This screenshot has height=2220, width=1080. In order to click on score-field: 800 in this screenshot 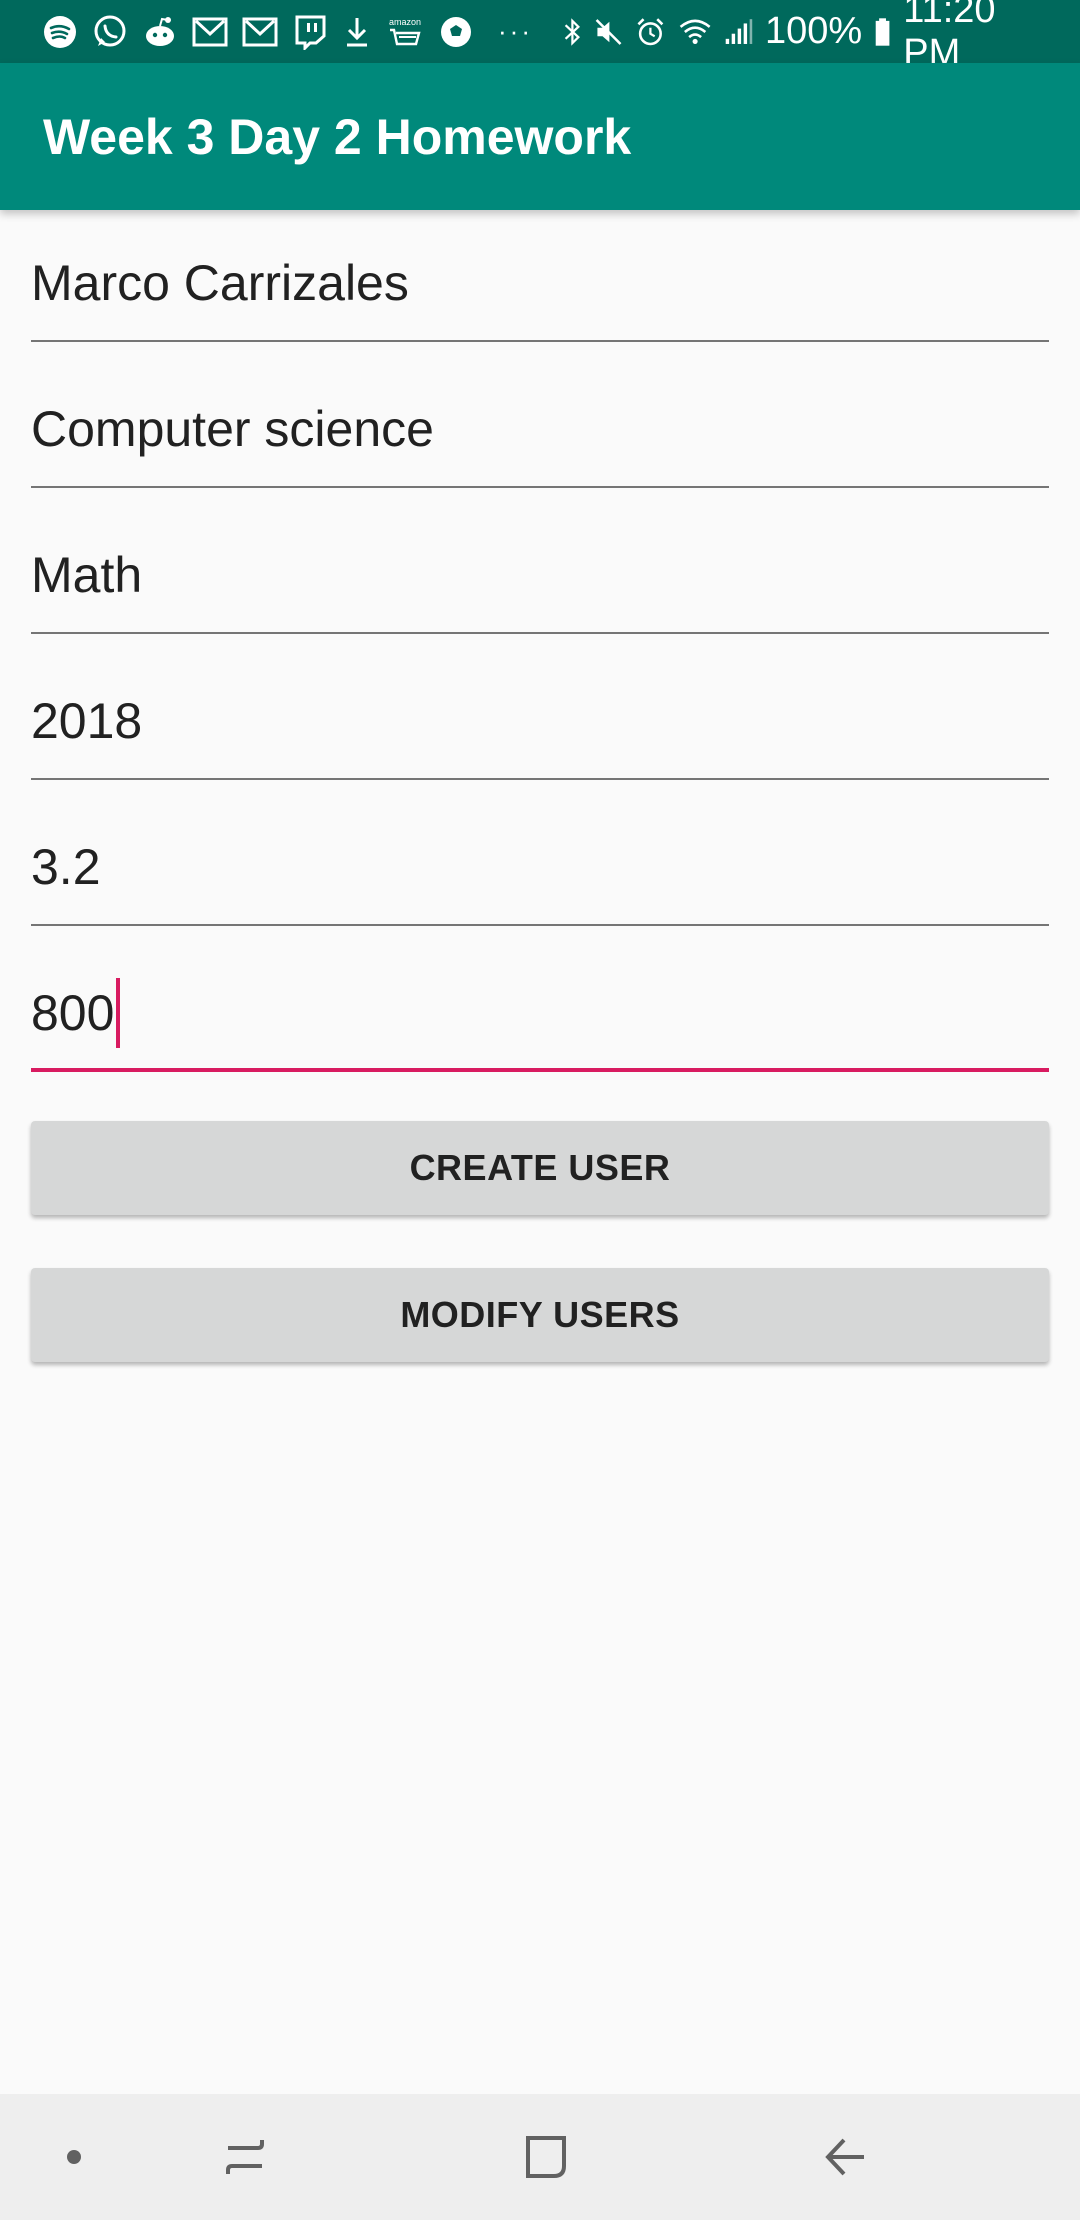, I will do `click(540, 1017)`.